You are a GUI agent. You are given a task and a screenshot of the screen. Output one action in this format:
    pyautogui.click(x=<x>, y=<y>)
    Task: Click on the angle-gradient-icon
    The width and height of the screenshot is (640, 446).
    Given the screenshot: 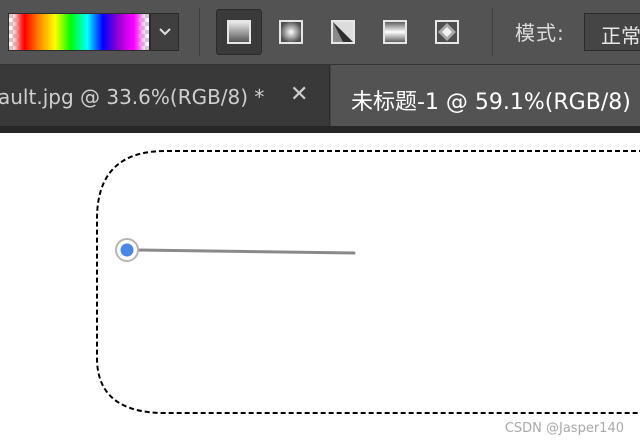 What is the action you would take?
    pyautogui.click(x=343, y=32)
    